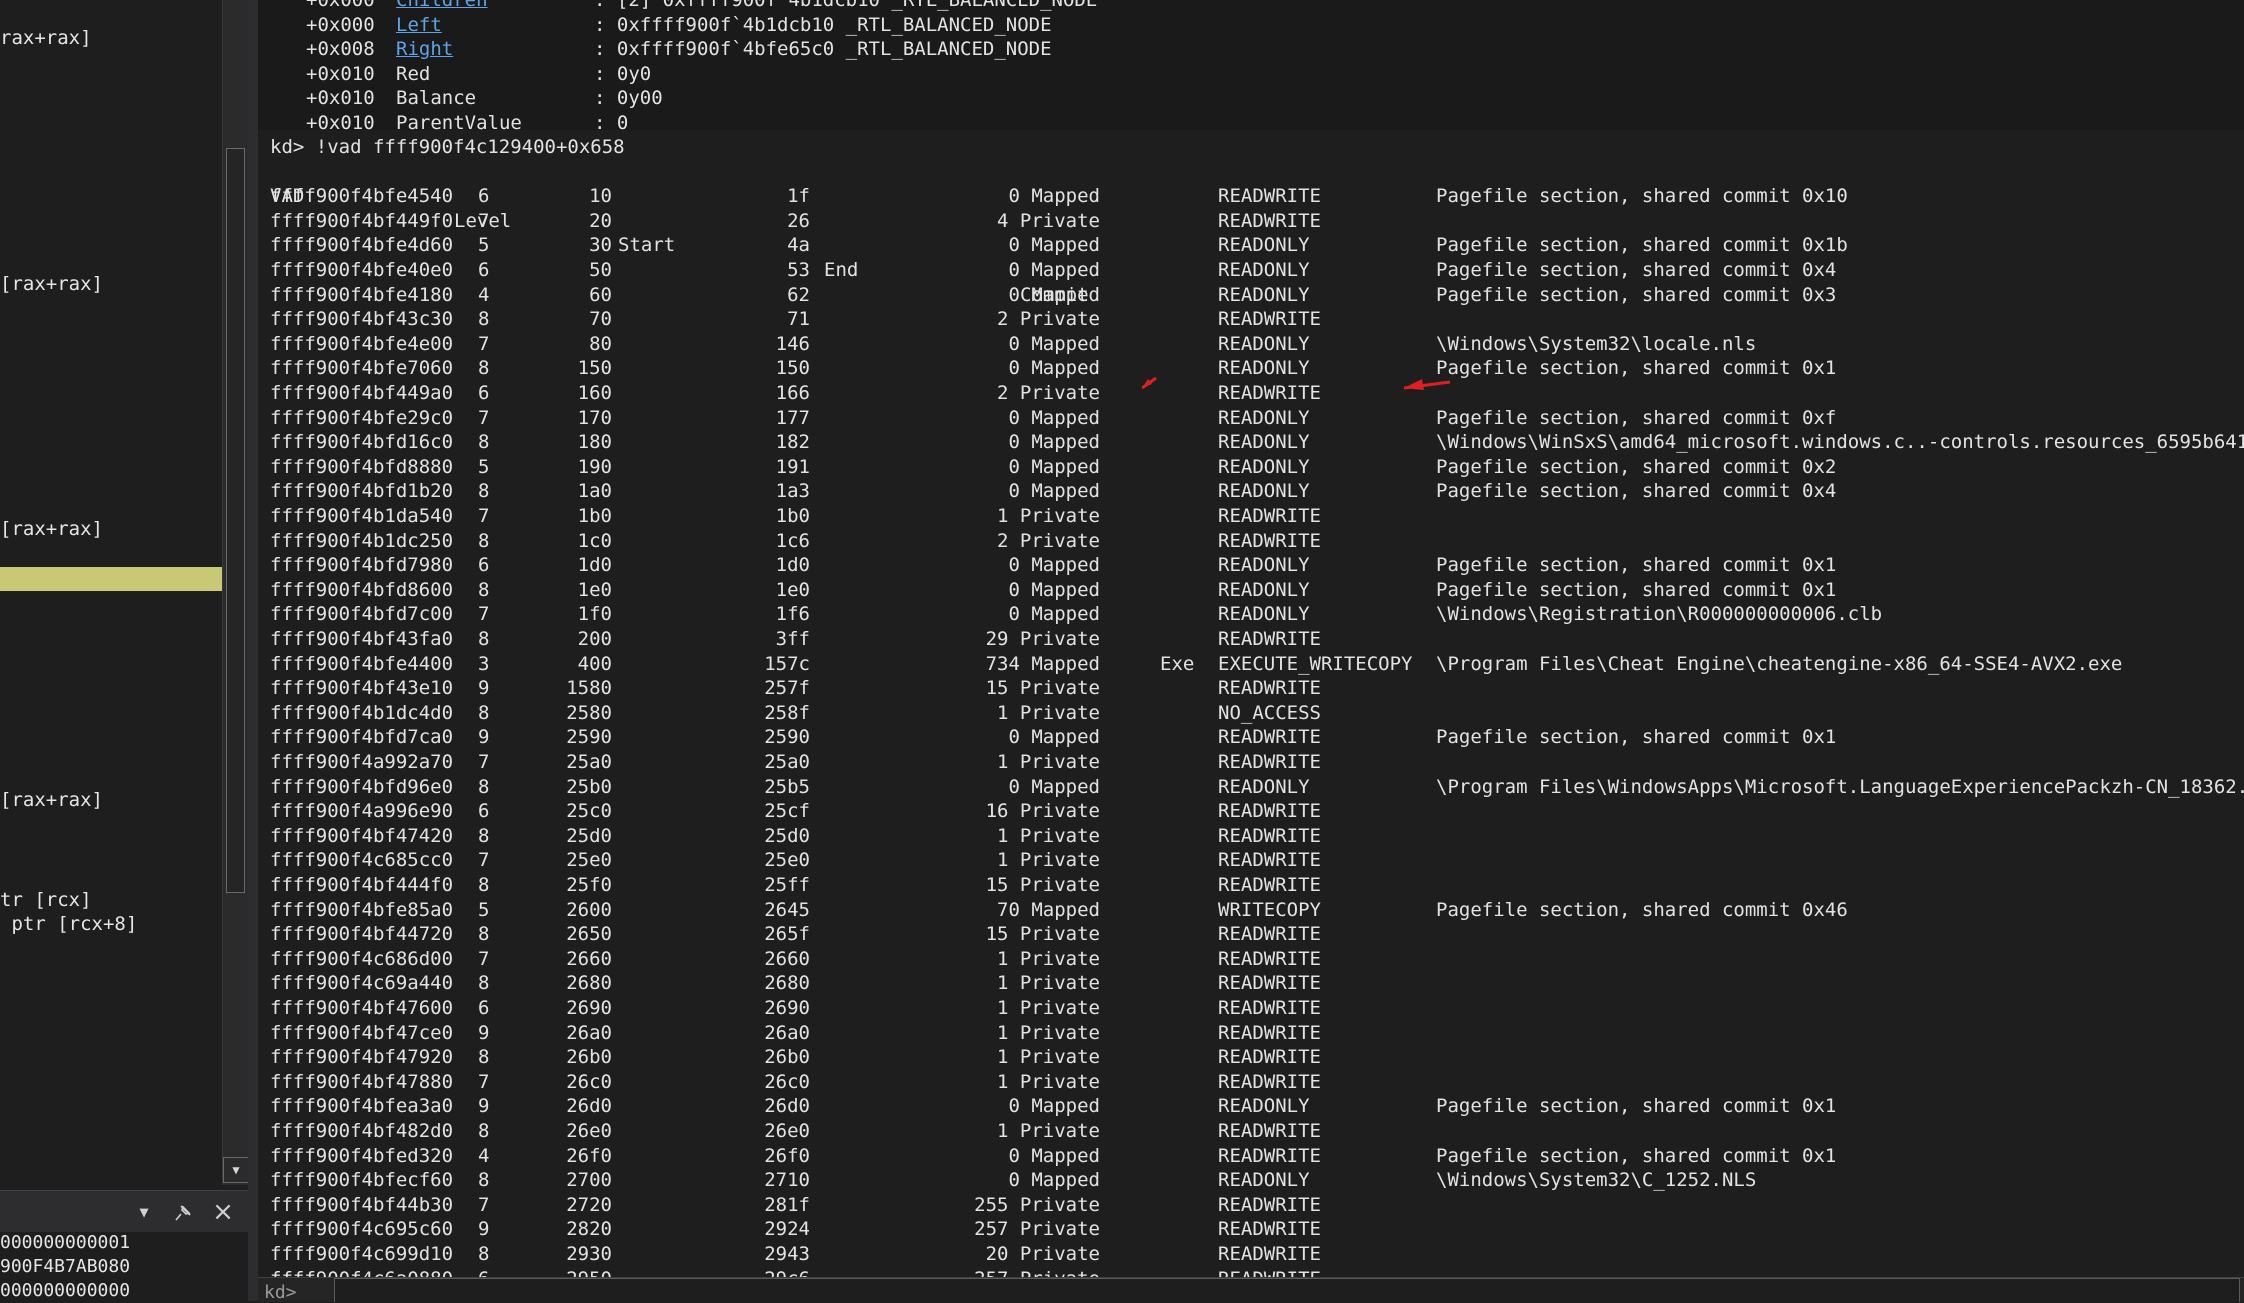 The height and width of the screenshot is (1303, 2244). I want to click on red-arrow-annotation, so click(1296, 383).